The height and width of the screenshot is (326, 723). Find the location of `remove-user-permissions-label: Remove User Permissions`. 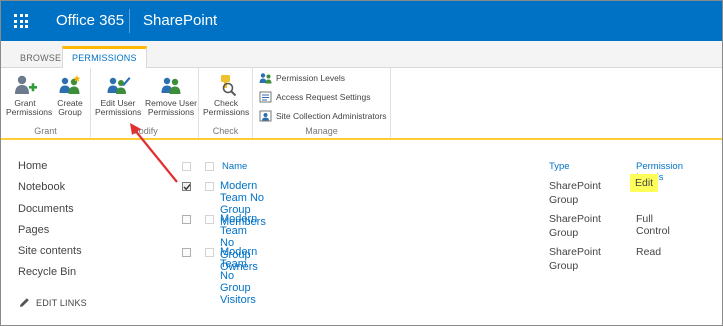

remove-user-permissions-label: Remove User Permissions is located at coordinates (171, 107).